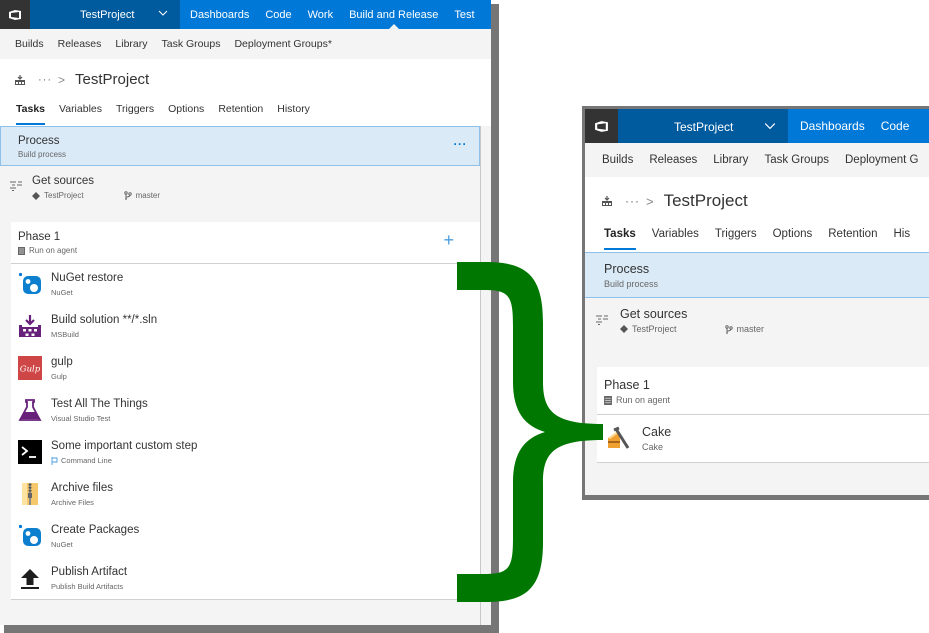  Describe the element at coordinates (116, 195) in the screenshot. I see `get-sources-meta: TestProject master` at that location.